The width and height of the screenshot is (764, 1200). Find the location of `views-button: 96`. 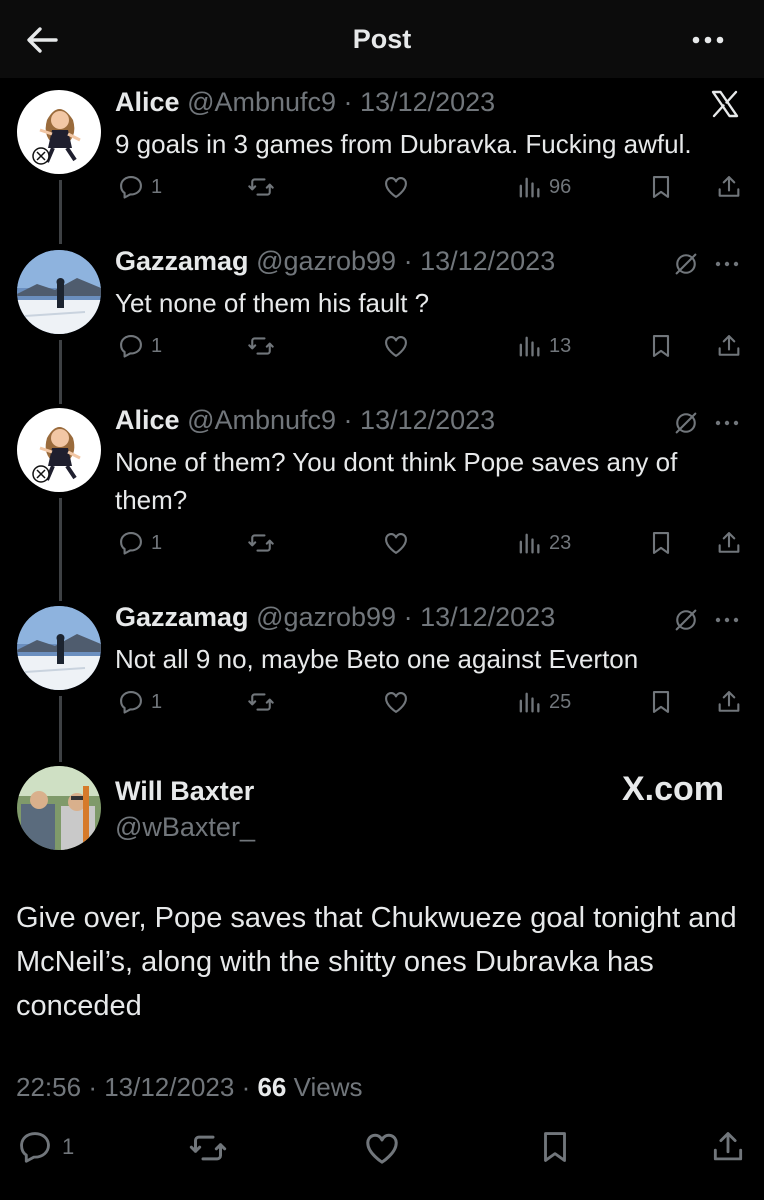

views-button: 96 is located at coordinates (543, 187).